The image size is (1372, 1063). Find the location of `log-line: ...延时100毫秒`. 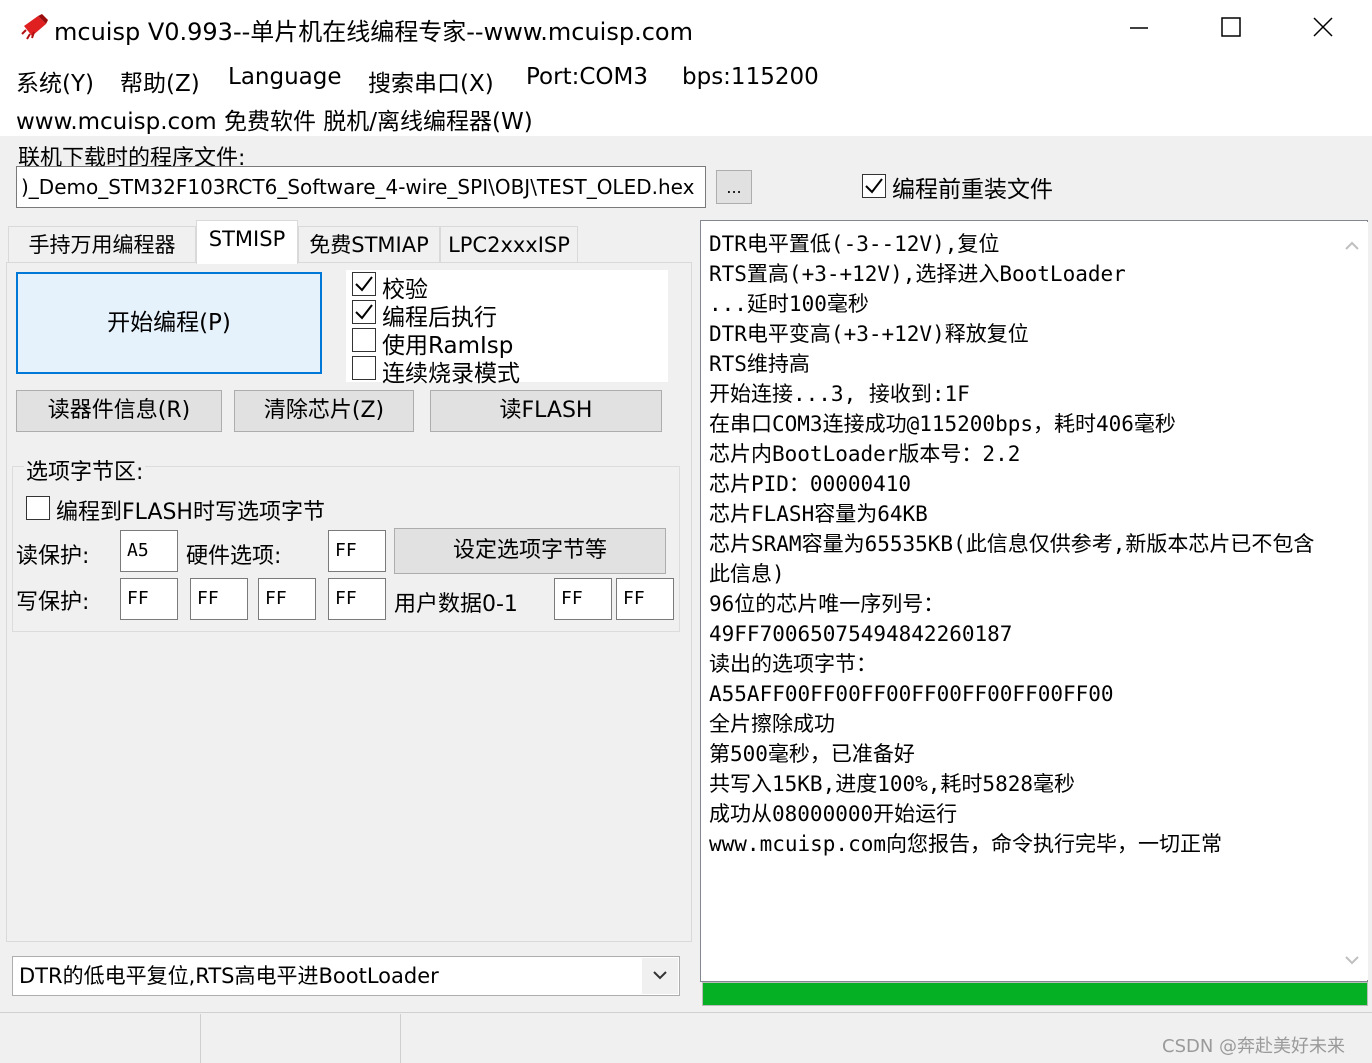

log-line: ...延时100毫秒 is located at coordinates (789, 304).